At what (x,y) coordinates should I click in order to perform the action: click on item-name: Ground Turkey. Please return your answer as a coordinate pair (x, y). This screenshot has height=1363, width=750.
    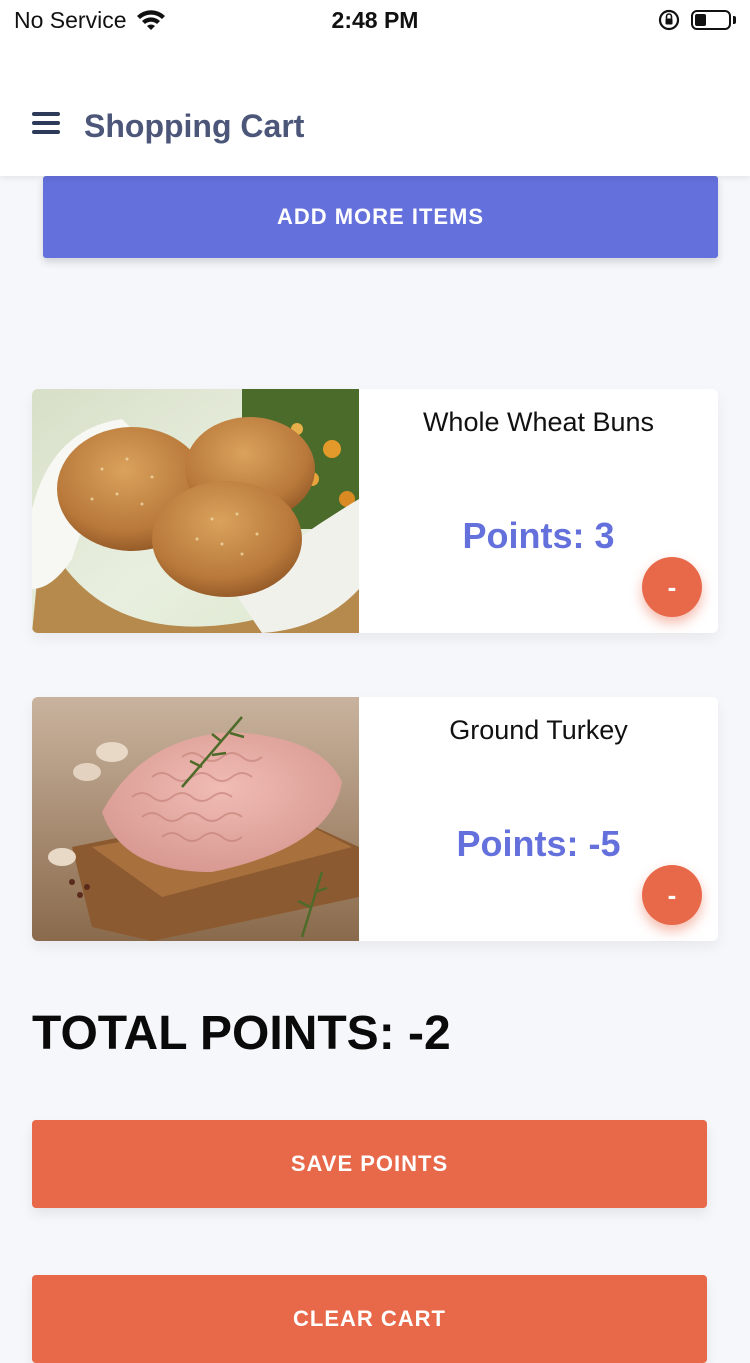
    Looking at the image, I should click on (538, 730).